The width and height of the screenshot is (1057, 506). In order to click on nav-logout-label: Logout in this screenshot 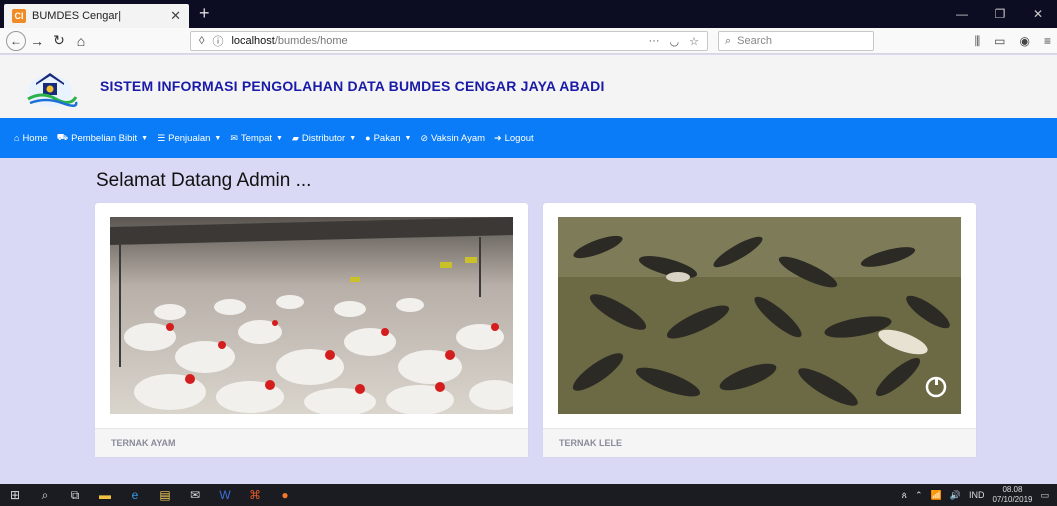, I will do `click(519, 138)`.